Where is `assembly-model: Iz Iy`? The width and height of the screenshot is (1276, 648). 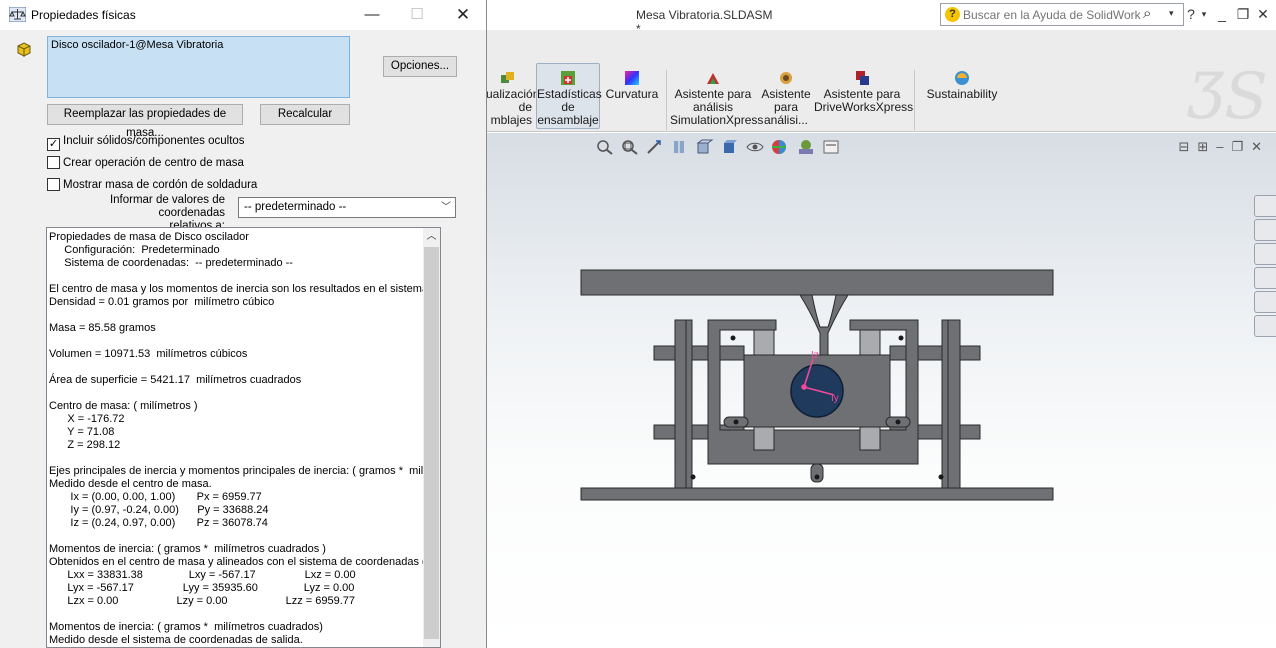 assembly-model: Iz Iy is located at coordinates (817, 385).